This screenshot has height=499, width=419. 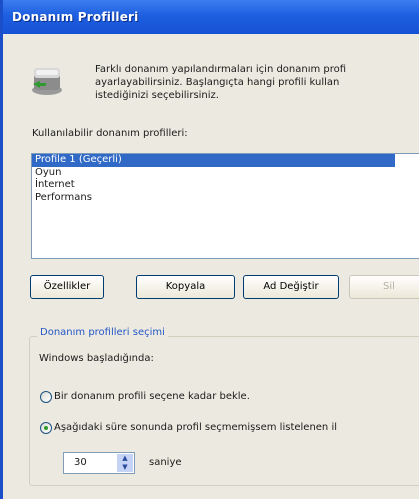 What do you see at coordinates (225, 173) in the screenshot?
I see `profile-item: Oyun` at bounding box center [225, 173].